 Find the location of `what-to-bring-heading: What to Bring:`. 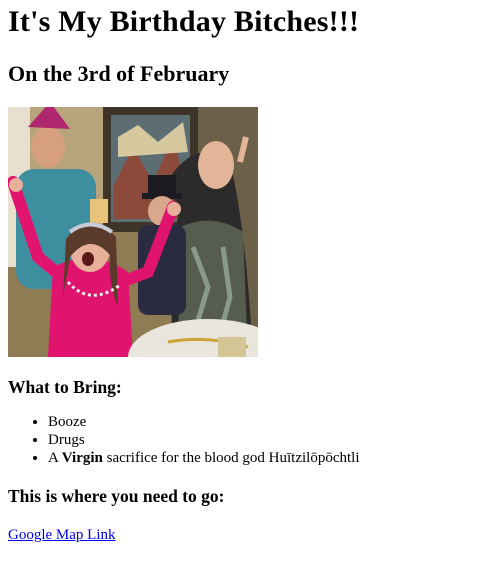

what-to-bring-heading: What to Bring: is located at coordinates (65, 387).